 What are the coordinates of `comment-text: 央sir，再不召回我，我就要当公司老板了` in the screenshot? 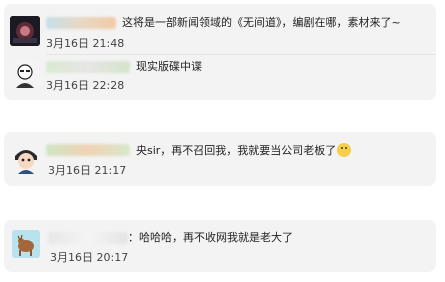 It's located at (244, 150).